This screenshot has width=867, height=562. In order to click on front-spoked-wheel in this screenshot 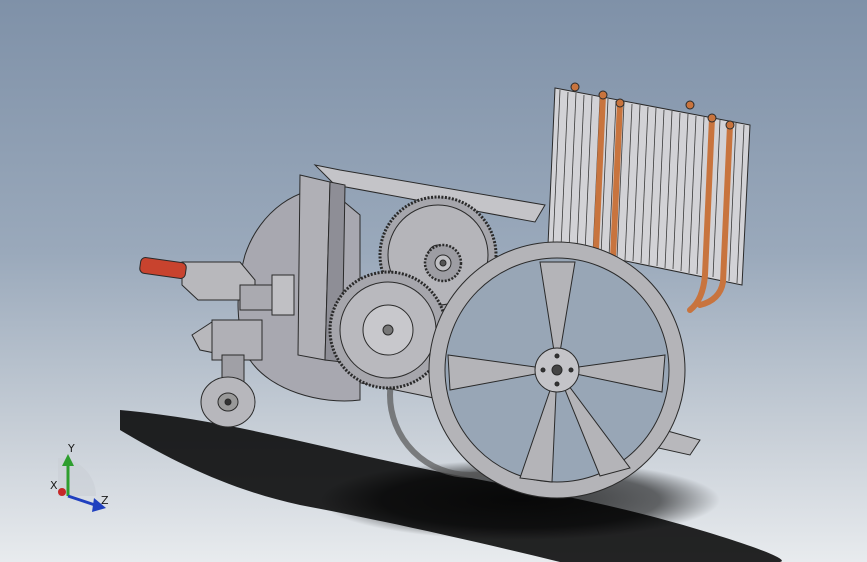, I will do `click(557, 370)`.